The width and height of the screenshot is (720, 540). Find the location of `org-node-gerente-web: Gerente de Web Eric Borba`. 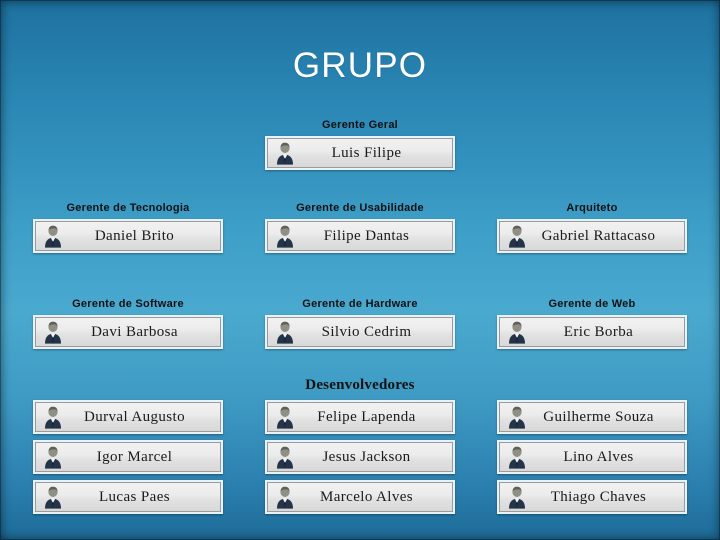

org-node-gerente-web: Gerente de Web Eric Borba is located at coordinates (592, 323).